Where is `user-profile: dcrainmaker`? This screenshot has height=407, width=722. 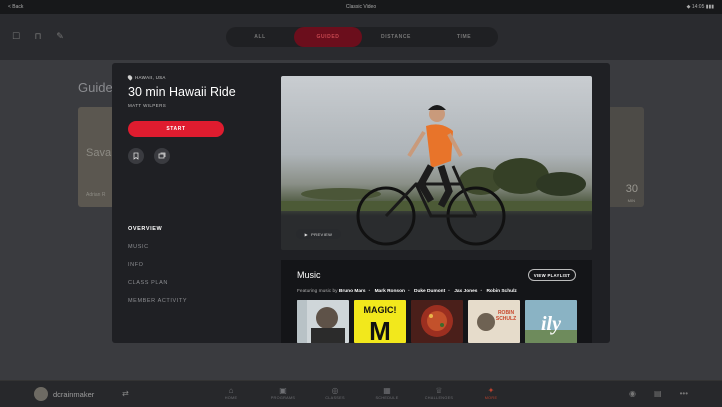 user-profile: dcrainmaker is located at coordinates (64, 394).